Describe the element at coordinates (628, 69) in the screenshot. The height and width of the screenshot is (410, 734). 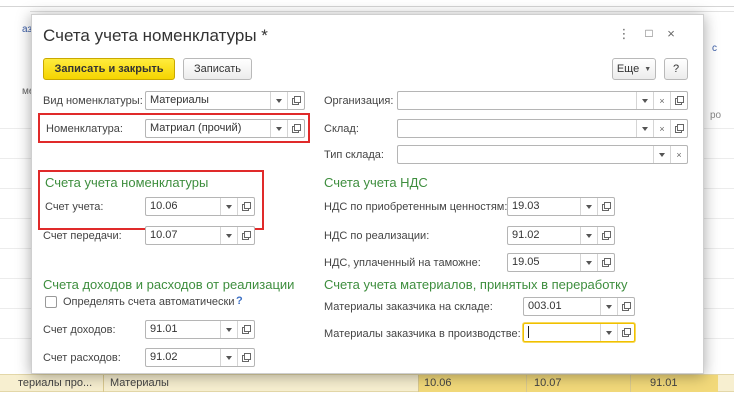
I see `more-menu-label: Еще` at that location.